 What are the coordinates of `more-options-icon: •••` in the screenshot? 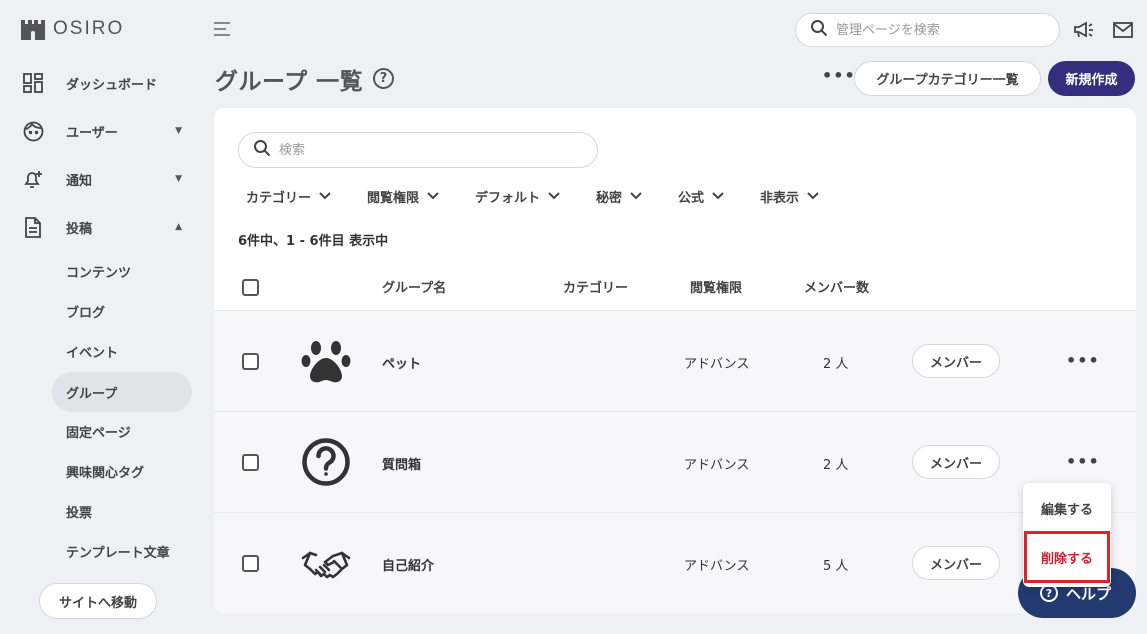 It's located at (839, 75).